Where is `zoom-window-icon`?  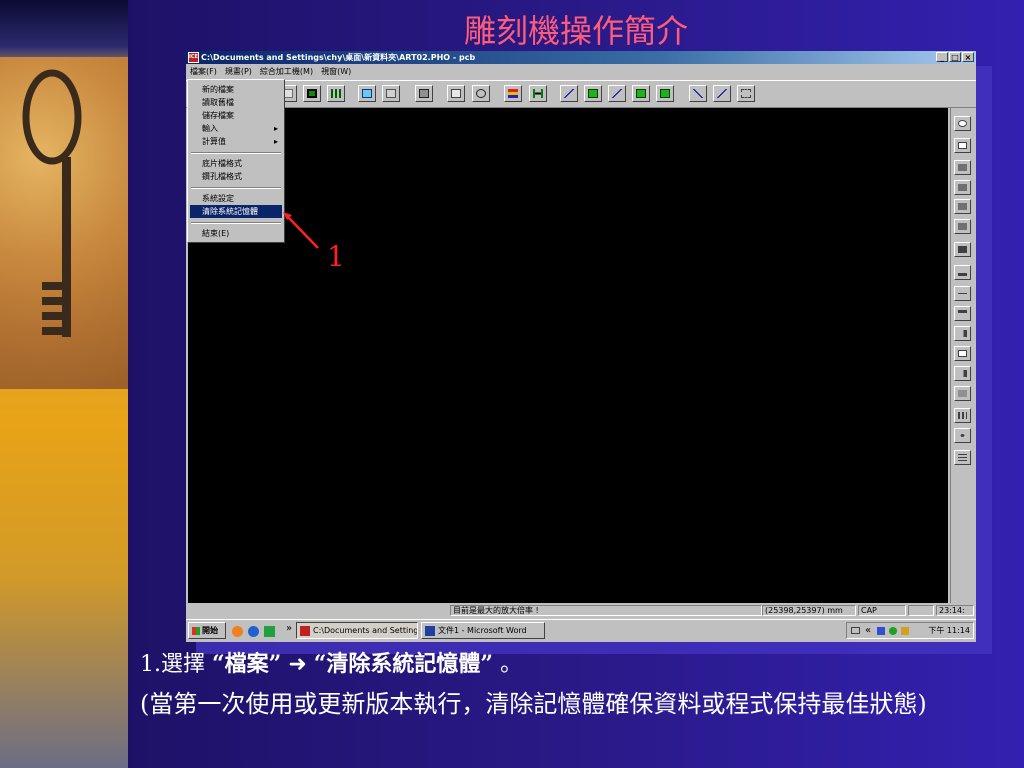
zoom-window-icon is located at coordinates (456, 93).